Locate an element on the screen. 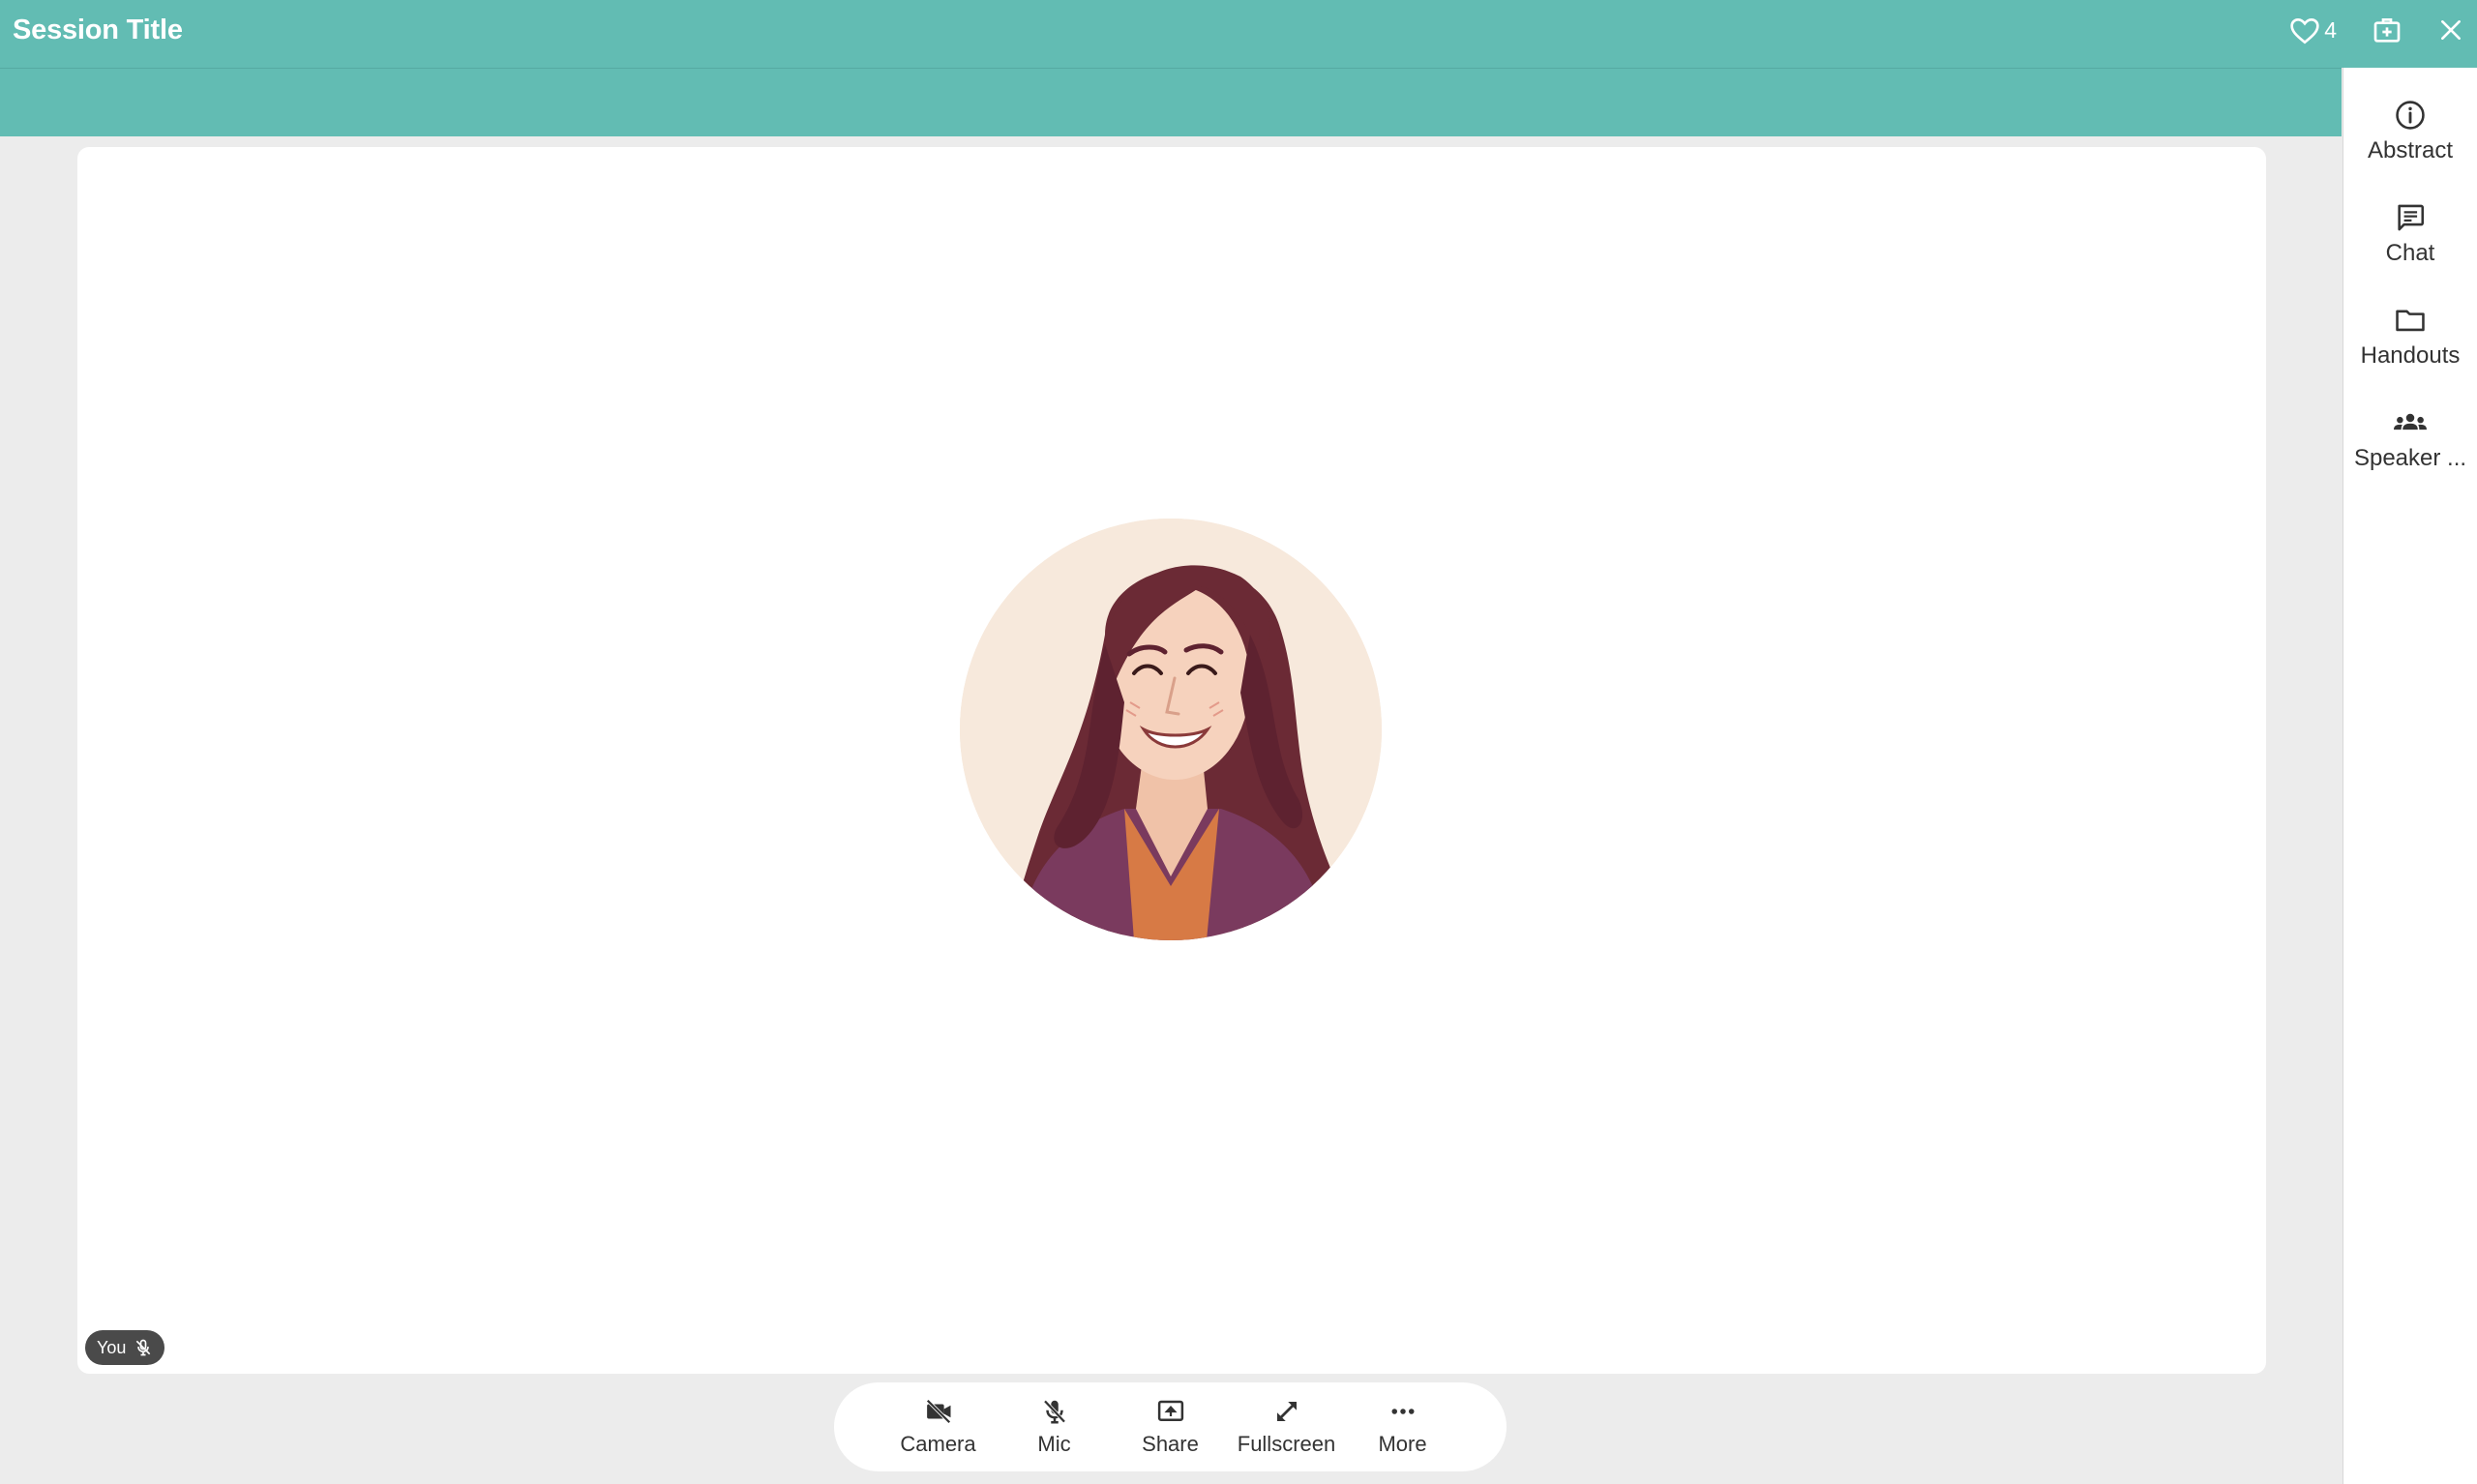 This screenshot has height=1484, width=2477. heart-outline-icon is located at coordinates (2304, 31).